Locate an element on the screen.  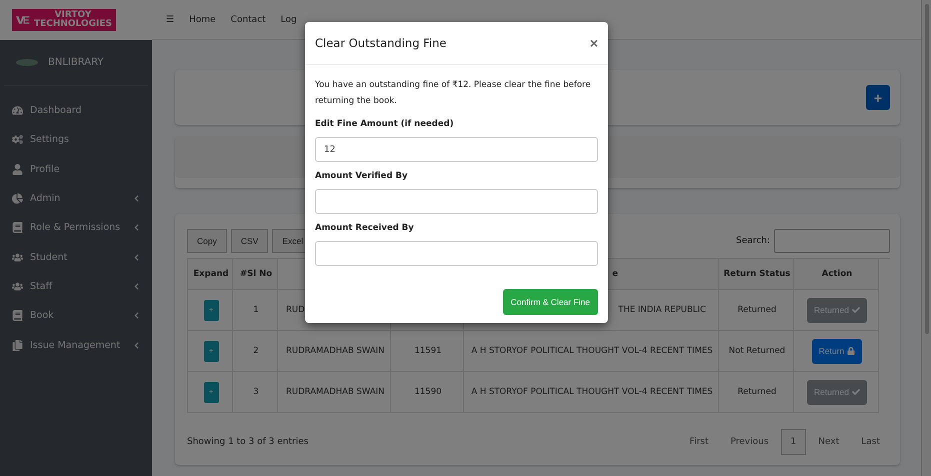
table-info: Showing 1 to 3 of 3 entries is located at coordinates (247, 442).